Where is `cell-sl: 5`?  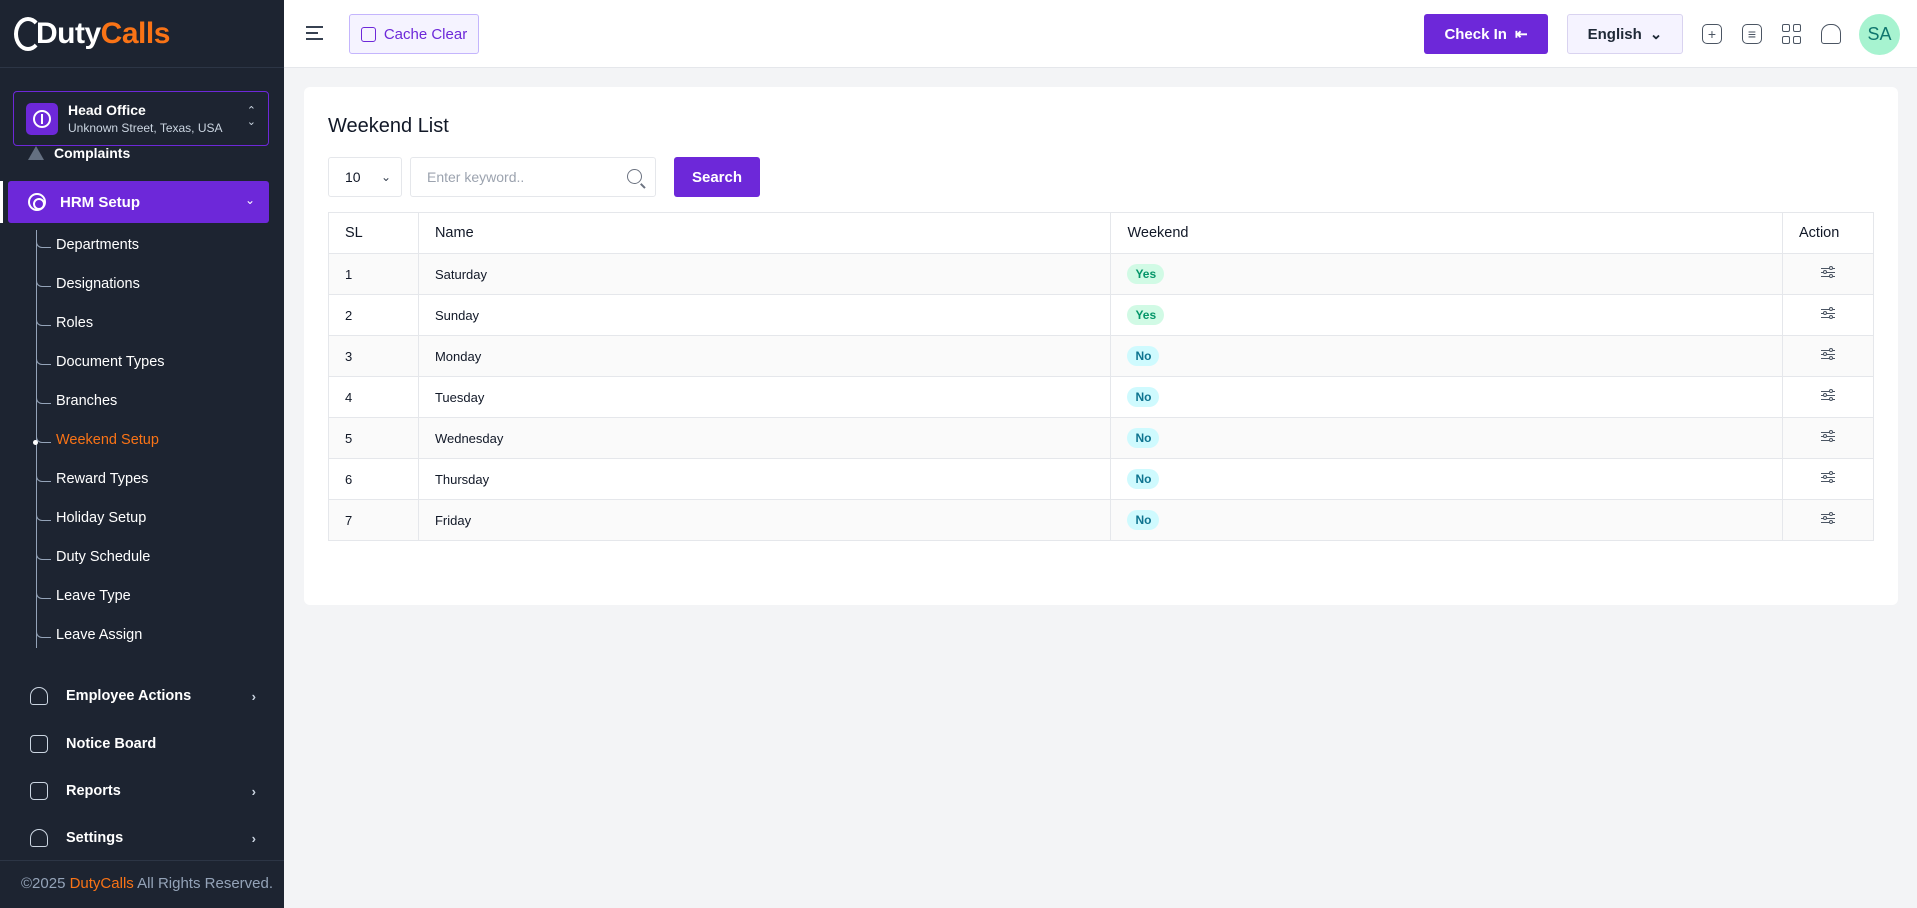
cell-sl: 5 is located at coordinates (373, 438).